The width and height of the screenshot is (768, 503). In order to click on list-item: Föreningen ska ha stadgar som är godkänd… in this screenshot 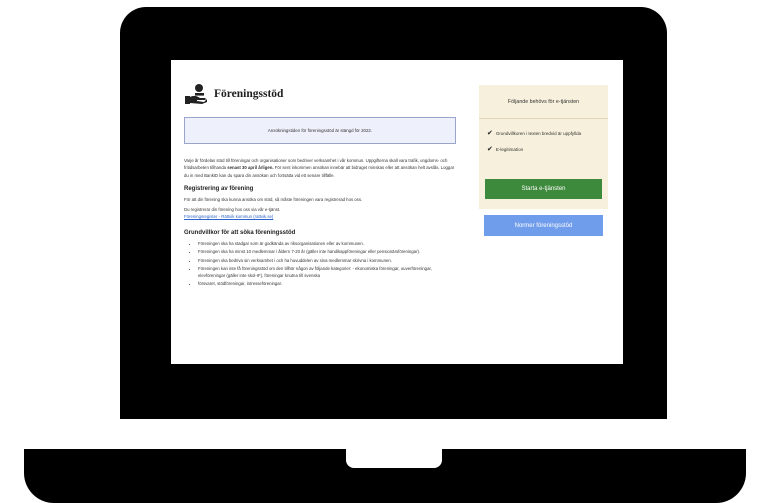, I will do `click(327, 243)`.